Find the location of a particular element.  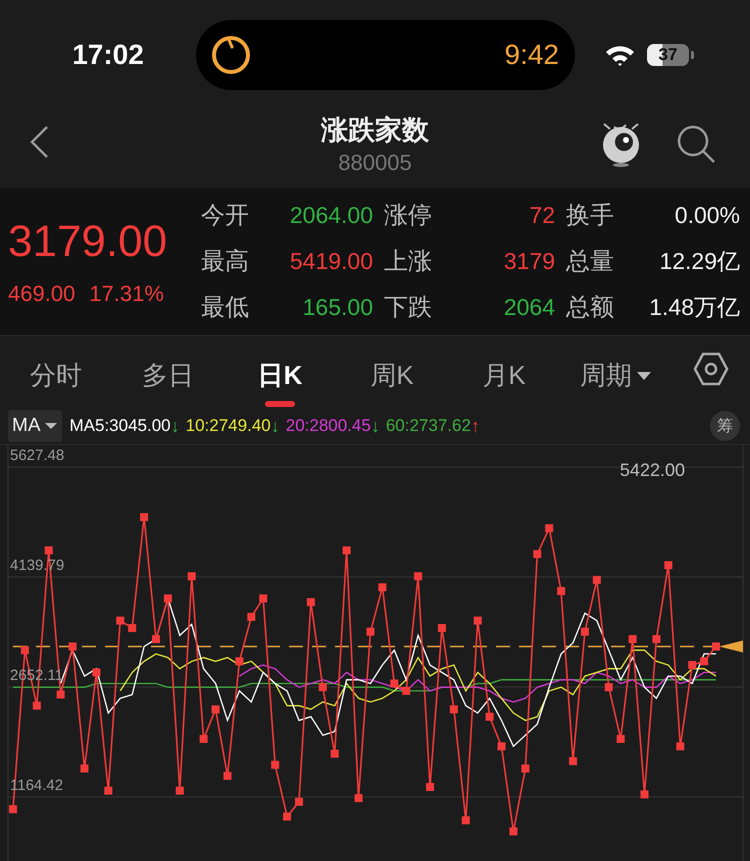

price-marker-icon is located at coordinates (731, 646).